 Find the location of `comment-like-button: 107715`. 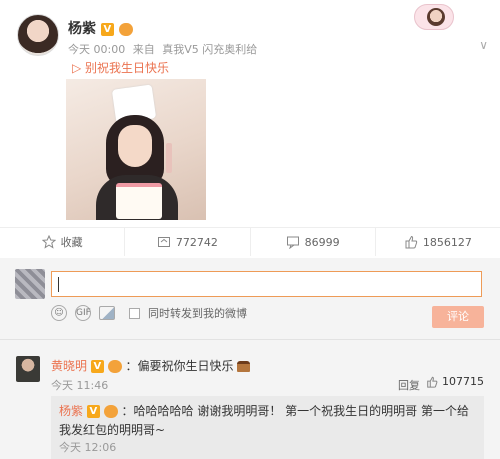

comment-like-button: 107715 is located at coordinates (455, 381).